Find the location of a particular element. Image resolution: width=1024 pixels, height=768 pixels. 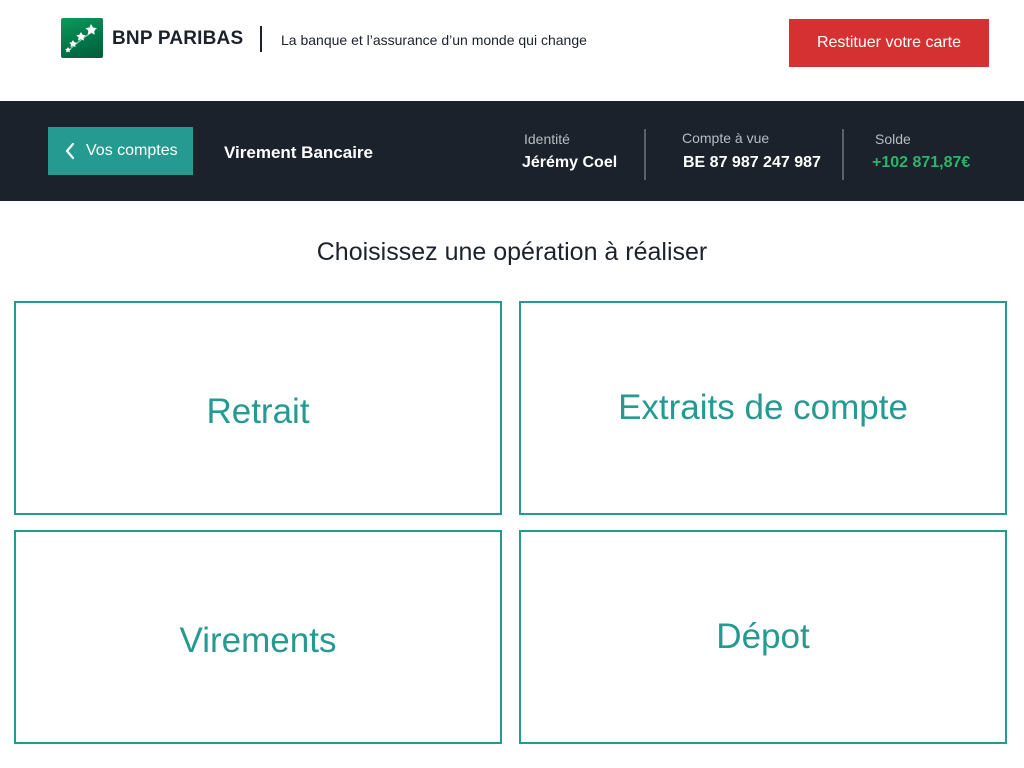

operation-deposit-button: Dépot is located at coordinates (763, 637).